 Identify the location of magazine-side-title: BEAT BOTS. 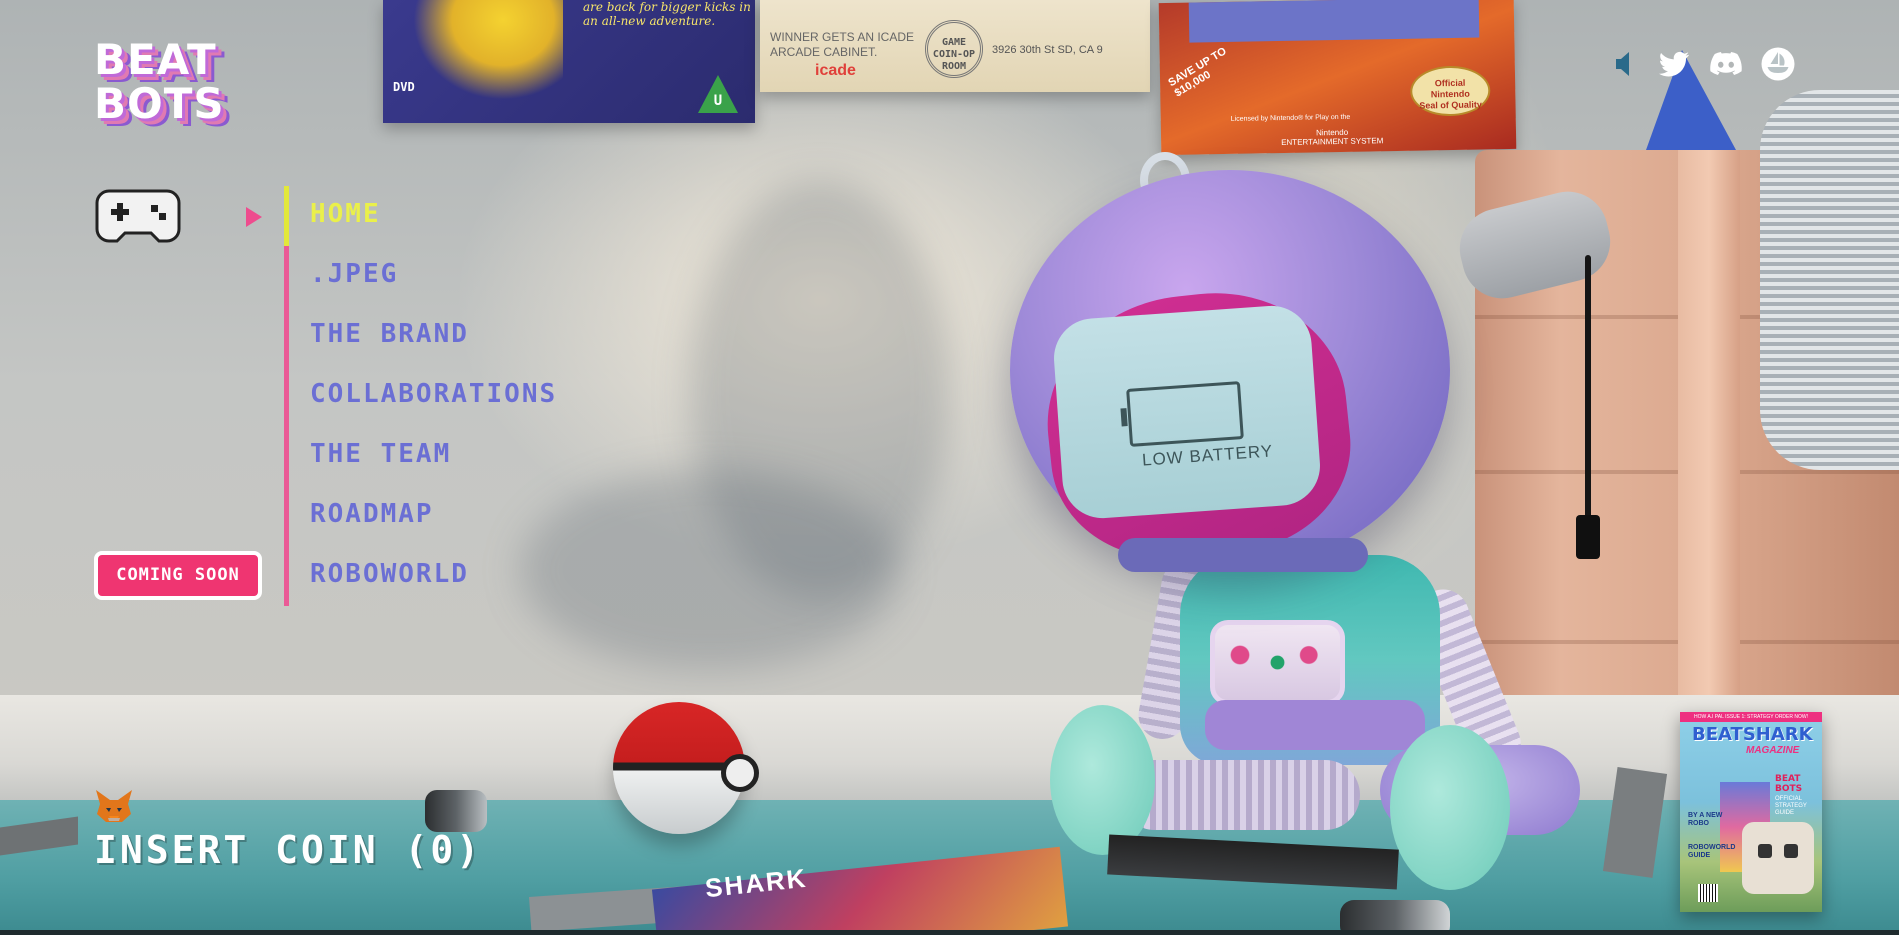
(1788, 784).